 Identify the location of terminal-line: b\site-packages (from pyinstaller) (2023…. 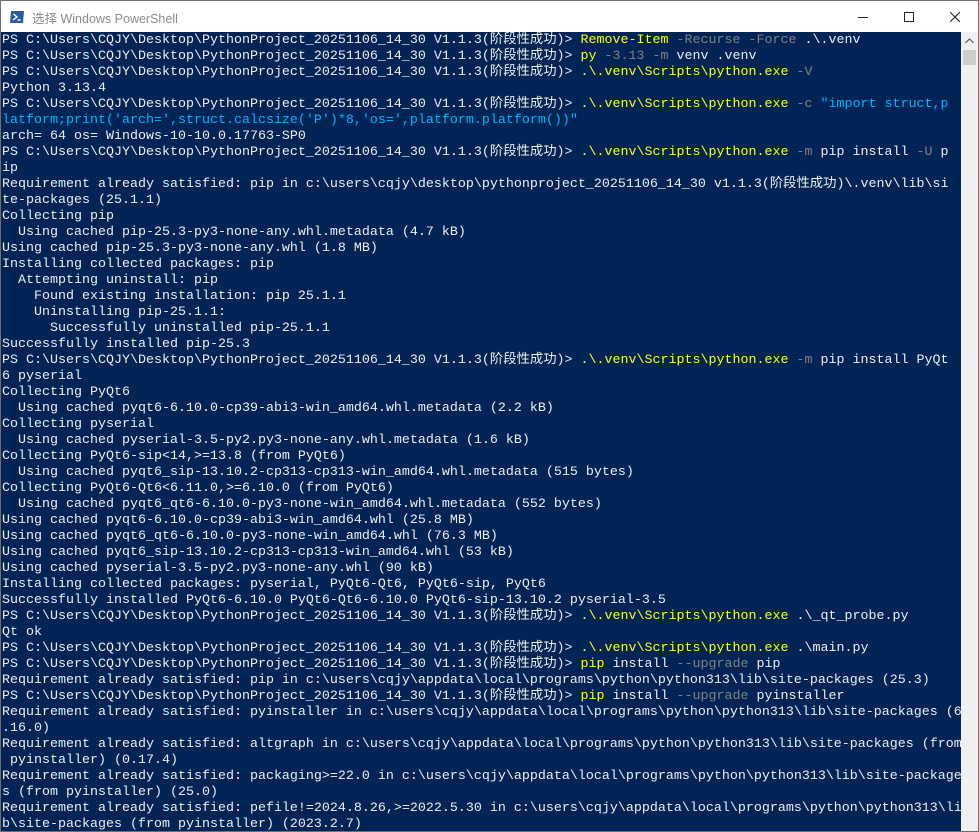
(182, 824).